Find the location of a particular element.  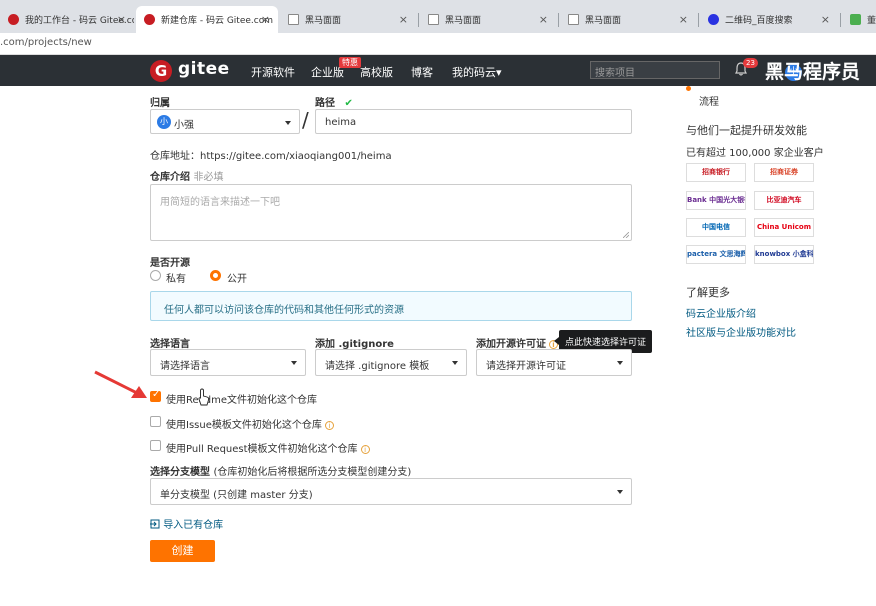

intro-label: 仓库介绍 非必填 is located at coordinates (186, 175).